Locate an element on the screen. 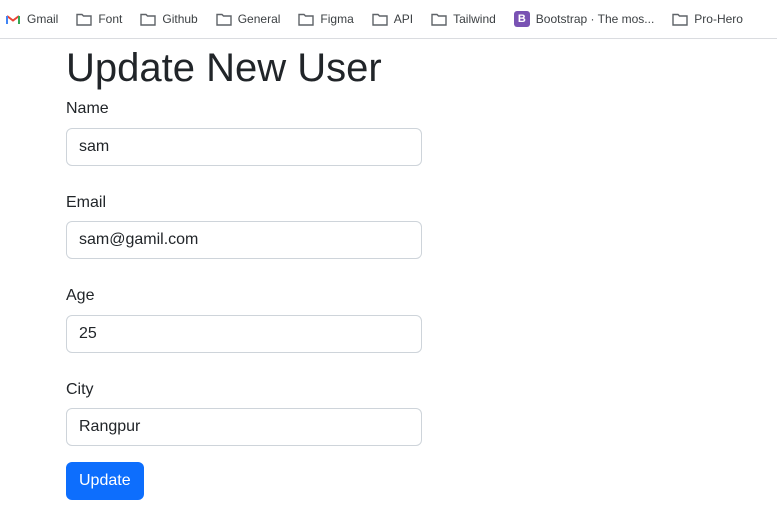  email-label: Email is located at coordinates (86, 202).